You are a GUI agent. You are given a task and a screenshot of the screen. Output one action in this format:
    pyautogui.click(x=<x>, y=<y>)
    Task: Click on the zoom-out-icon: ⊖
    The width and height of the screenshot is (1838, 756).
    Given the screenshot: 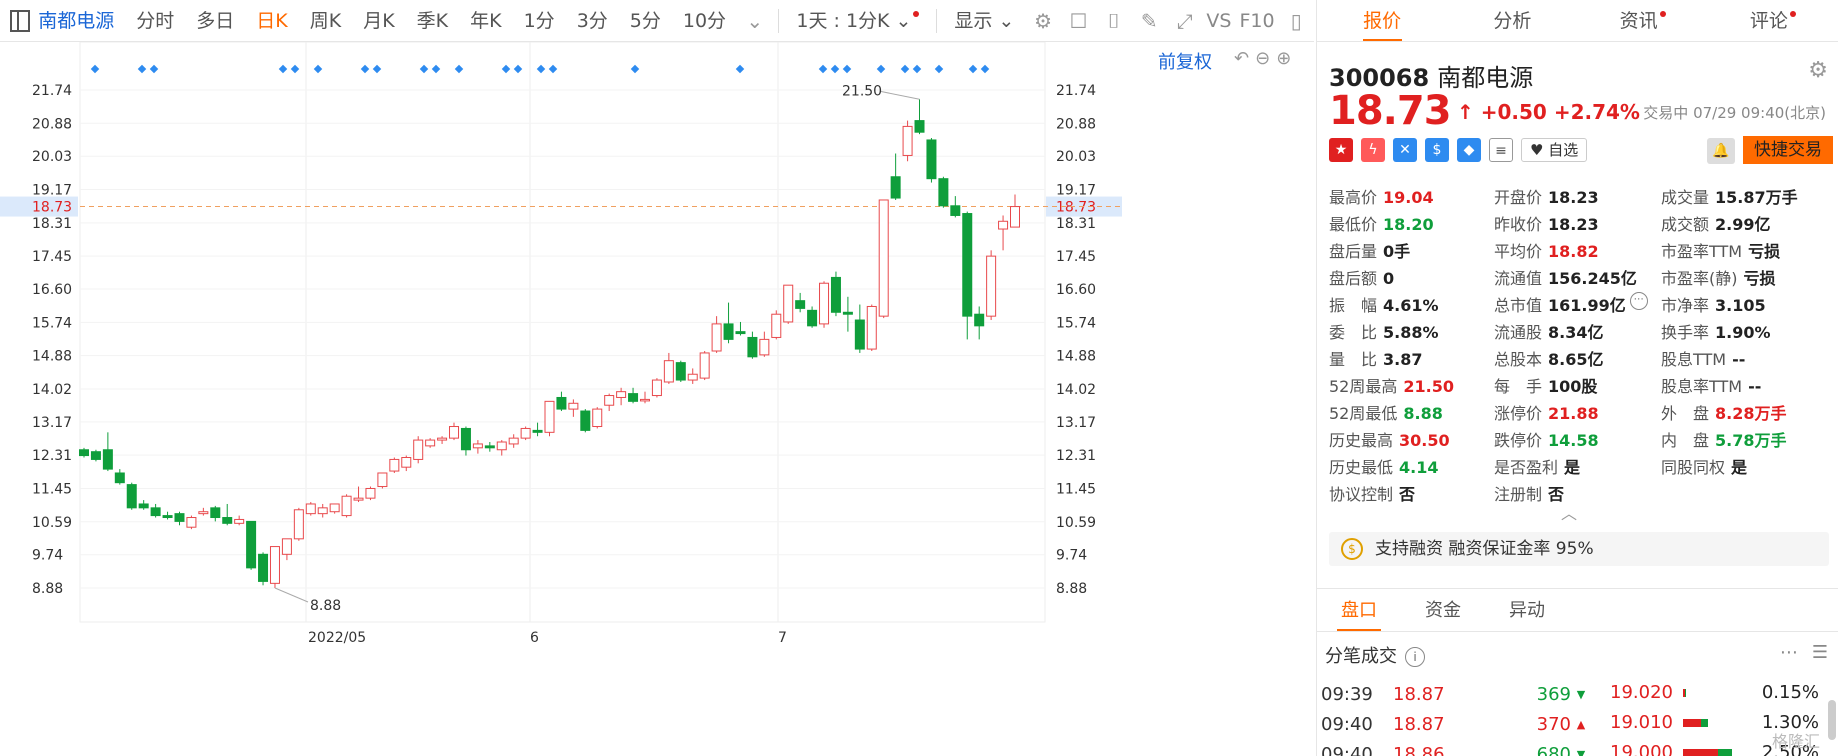 What is the action you would take?
    pyautogui.click(x=1262, y=58)
    